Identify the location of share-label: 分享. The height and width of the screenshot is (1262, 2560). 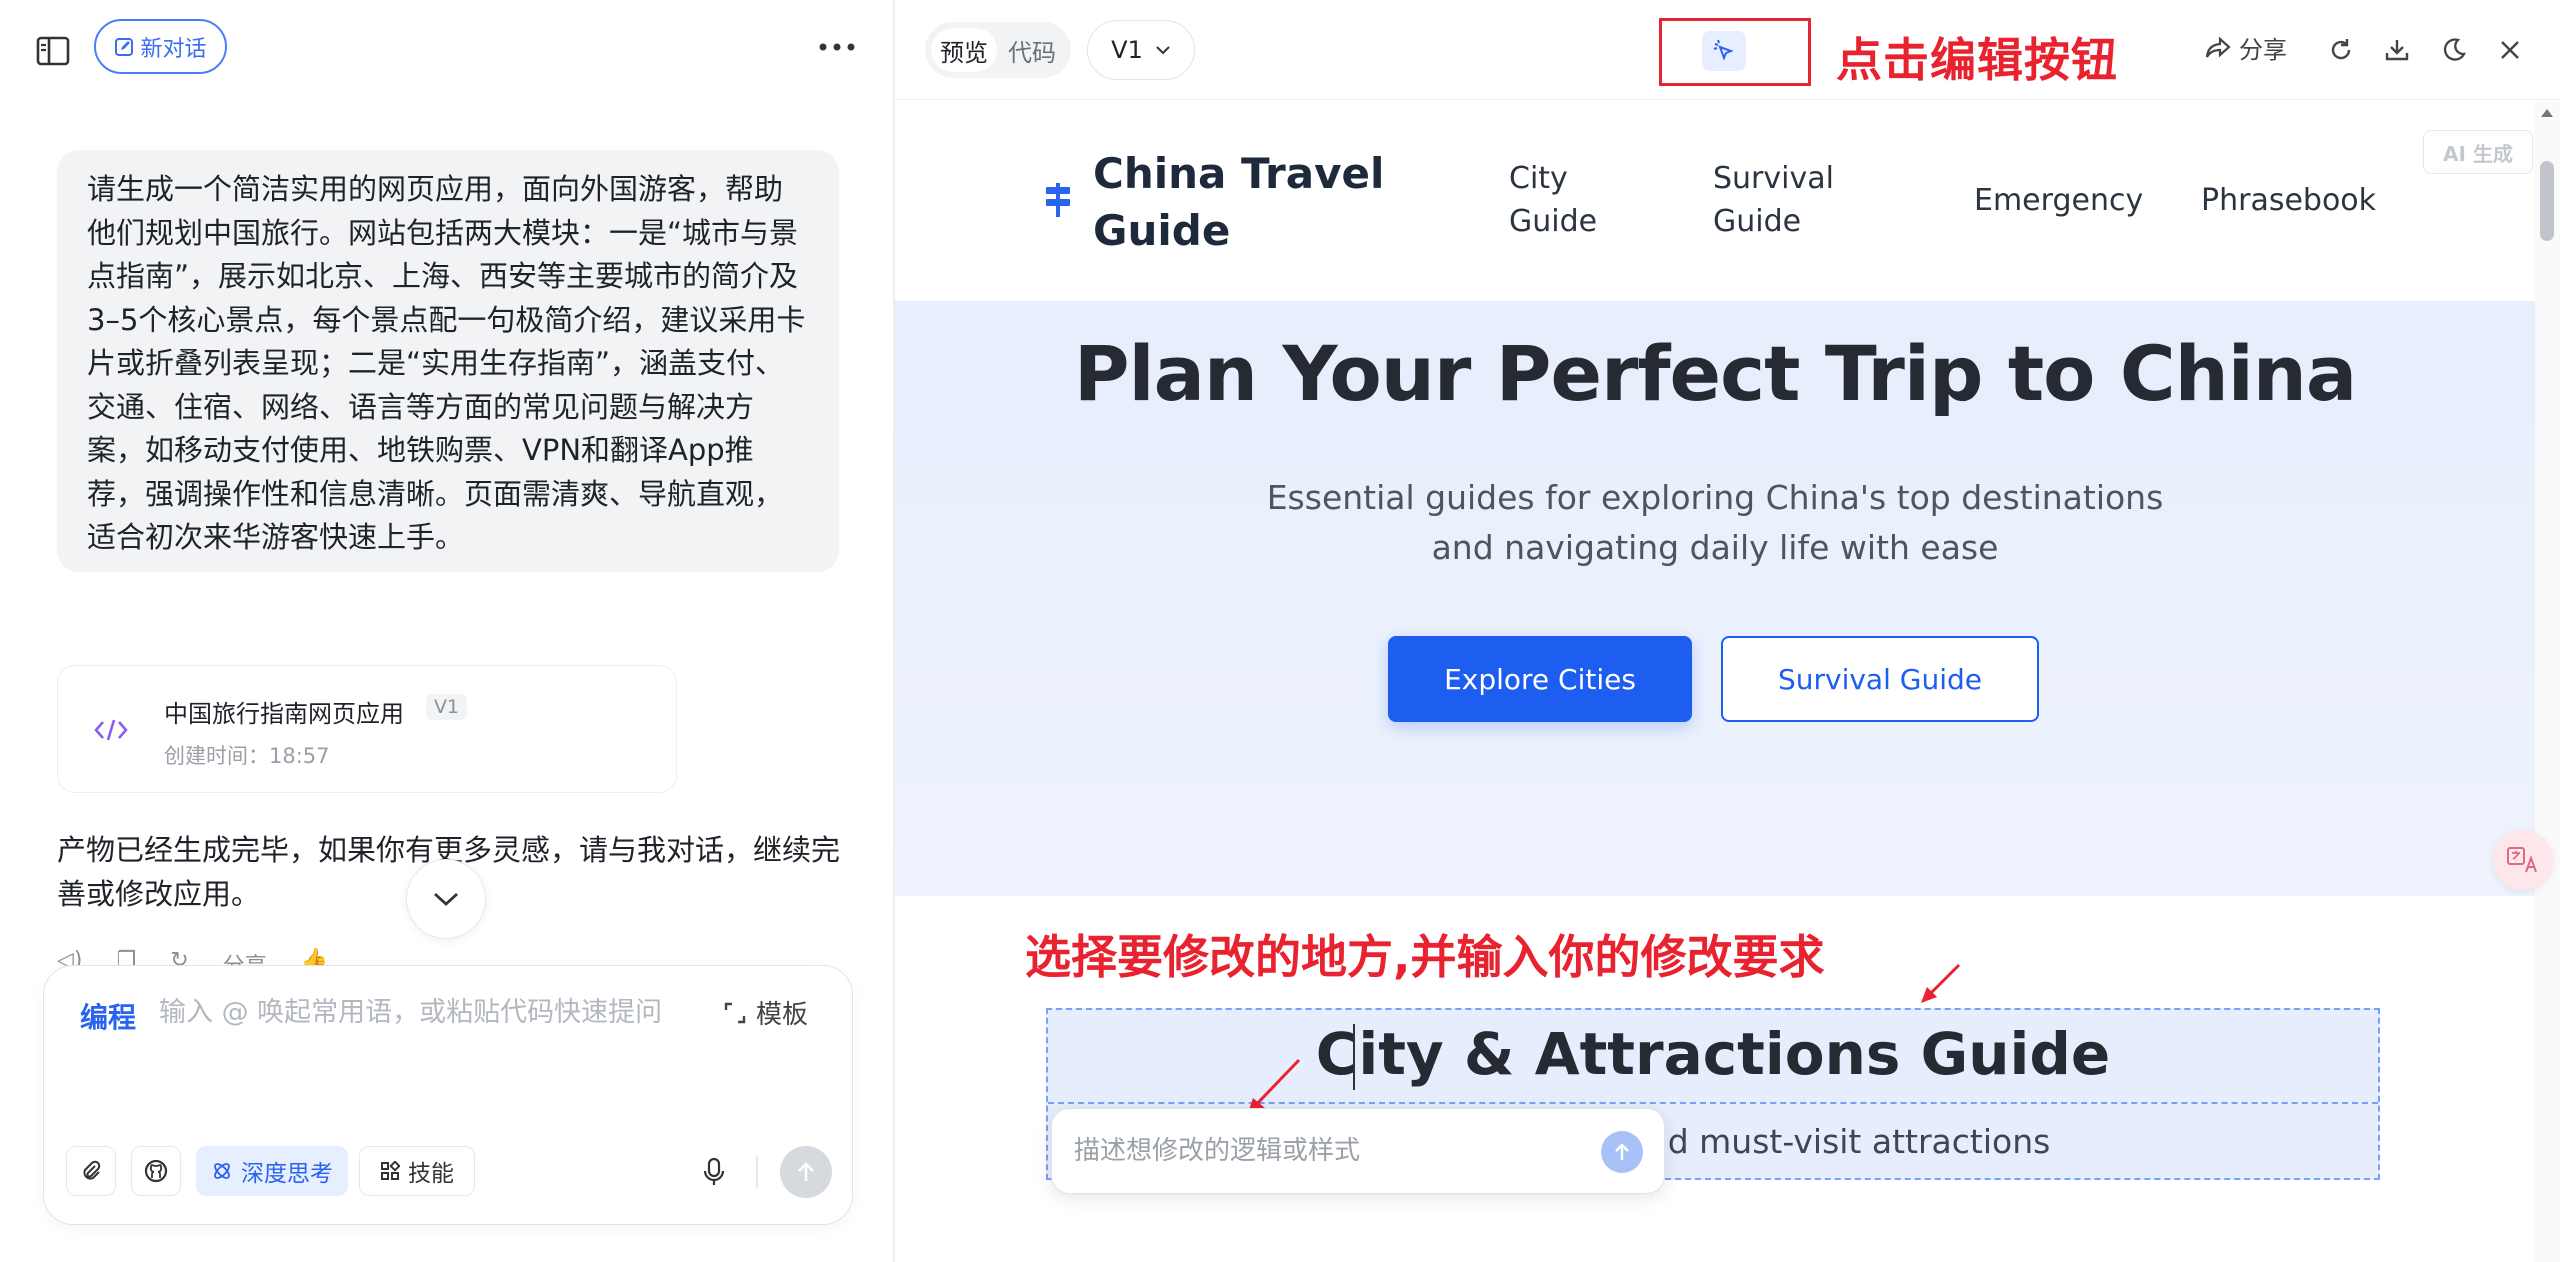
(2263, 50).